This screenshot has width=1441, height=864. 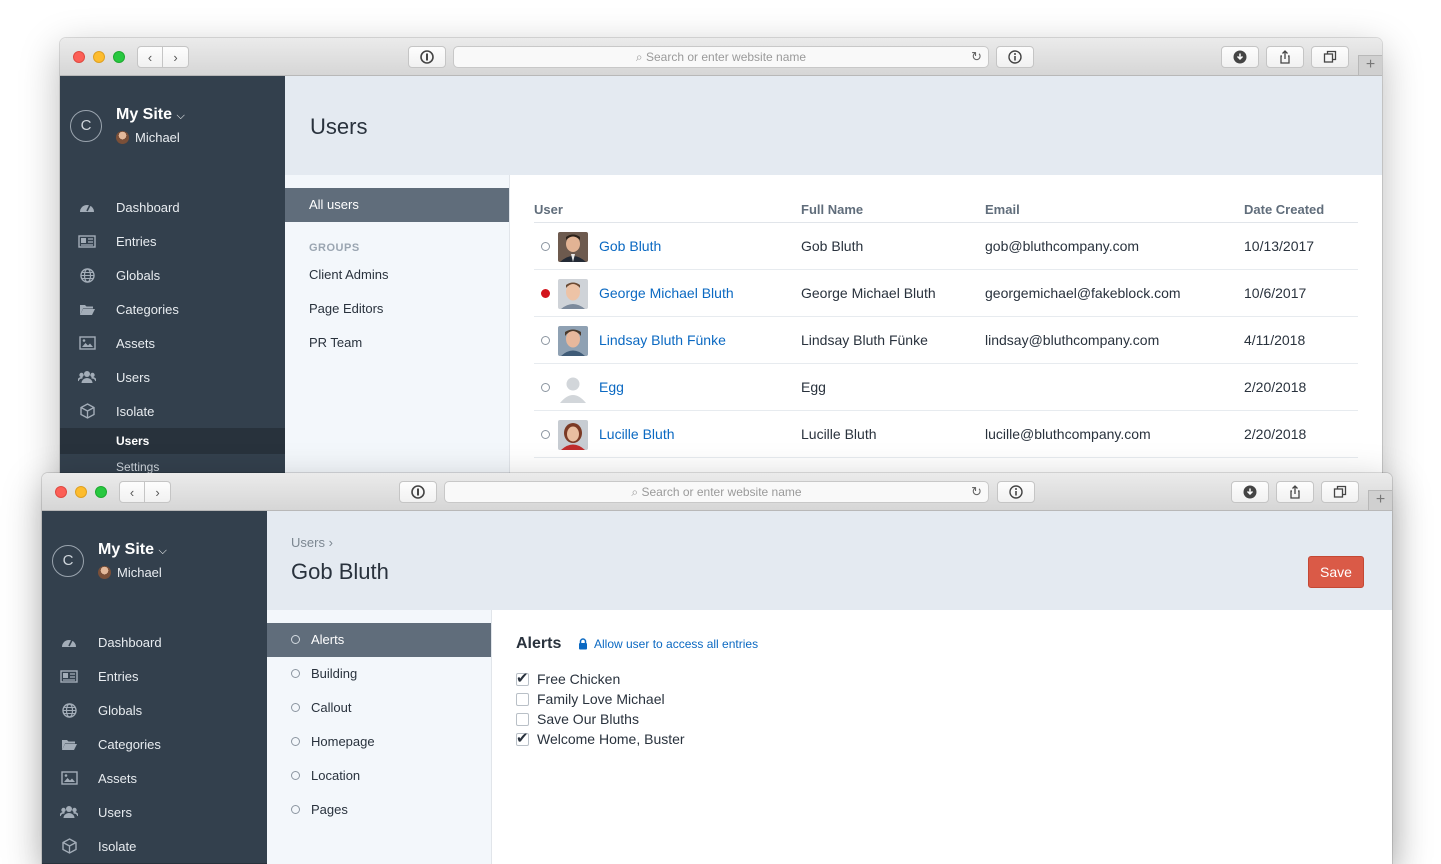 What do you see at coordinates (946, 387) in the screenshot?
I see `table-row: Egg Egg 2/20/2018` at bounding box center [946, 387].